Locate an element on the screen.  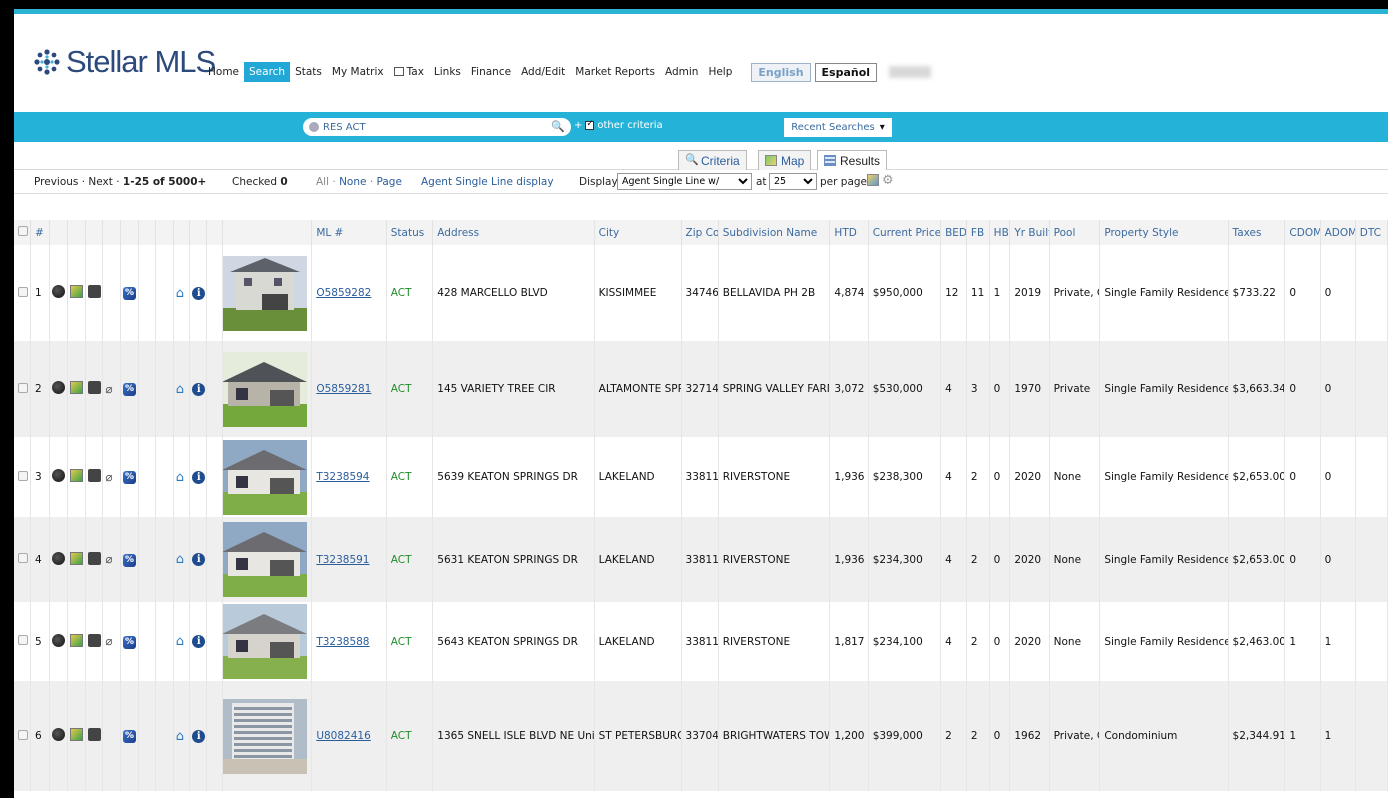
english-button: English is located at coordinates (781, 72).